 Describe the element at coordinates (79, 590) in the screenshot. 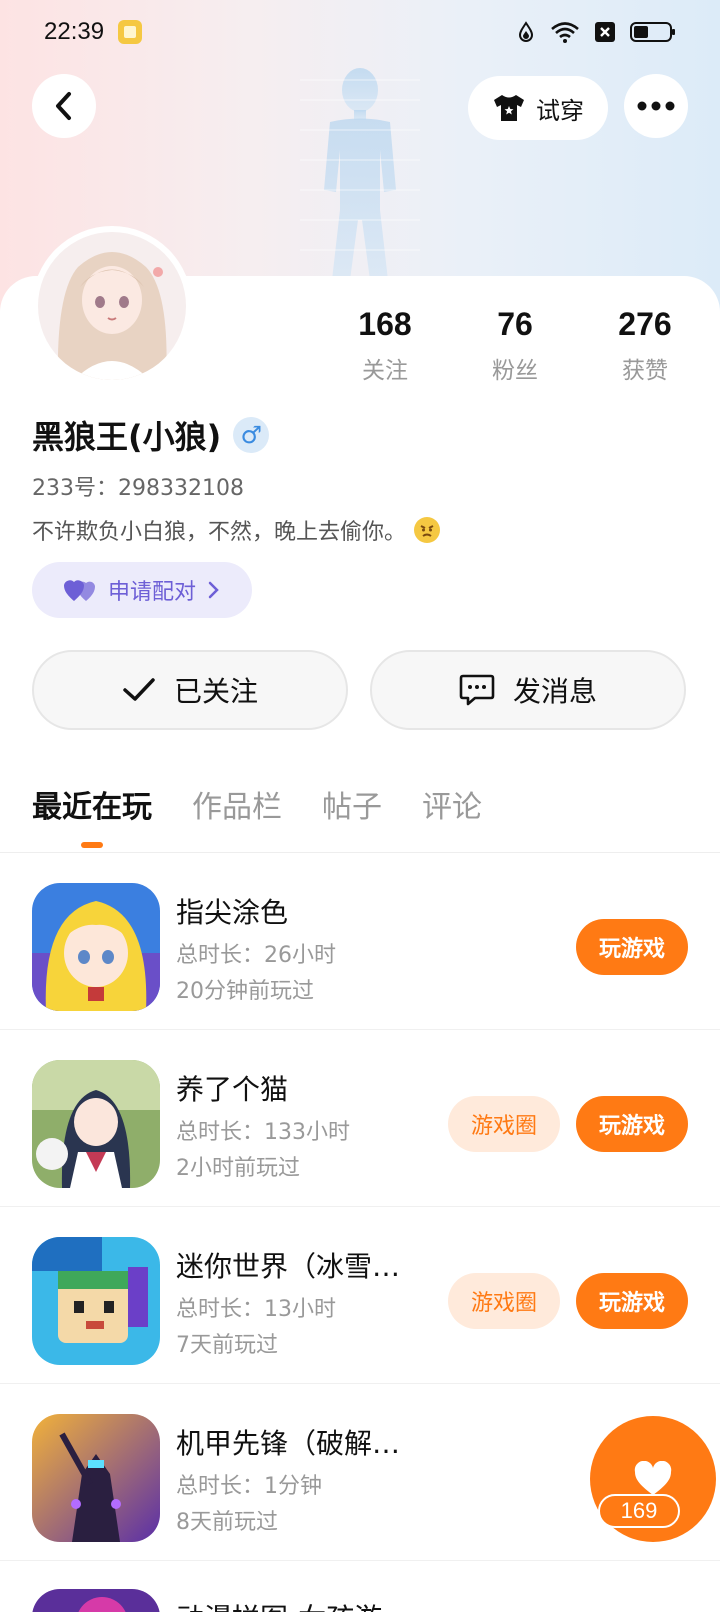

I see `hearts-icon` at that location.